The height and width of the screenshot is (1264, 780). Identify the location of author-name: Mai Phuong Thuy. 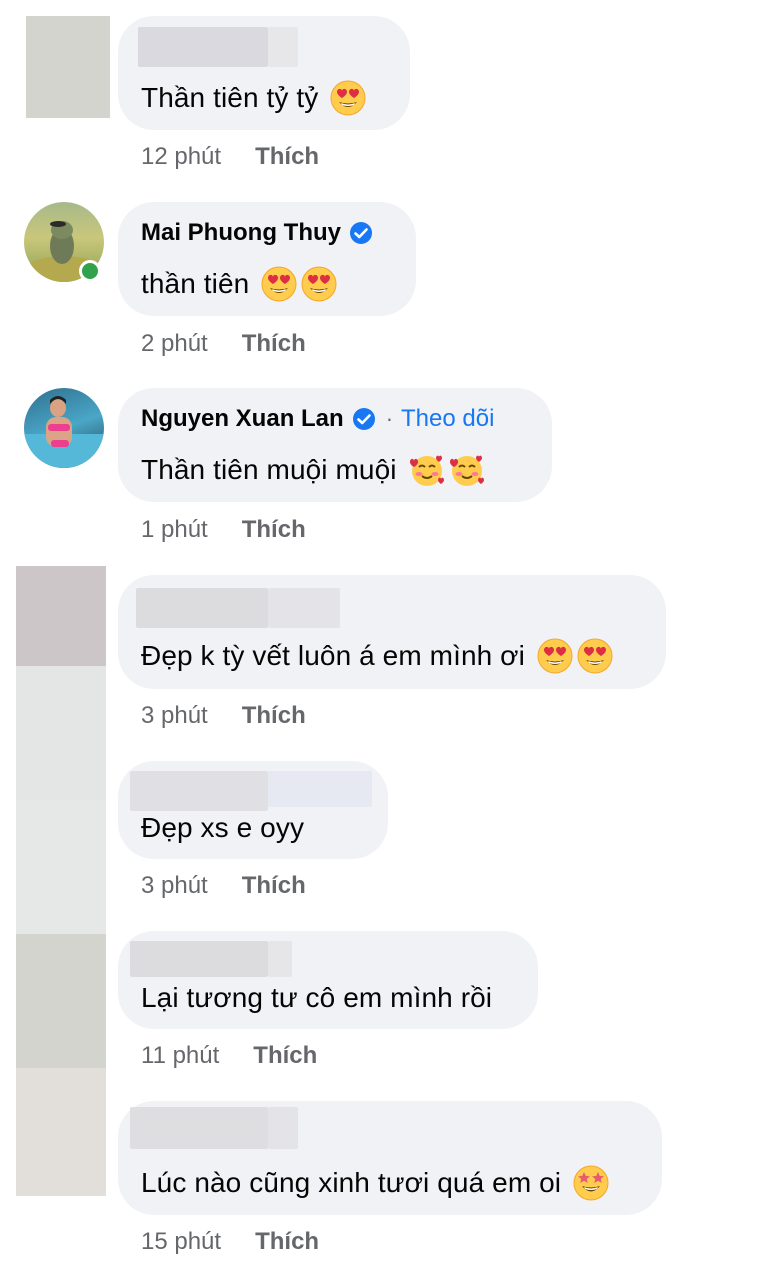
(257, 233).